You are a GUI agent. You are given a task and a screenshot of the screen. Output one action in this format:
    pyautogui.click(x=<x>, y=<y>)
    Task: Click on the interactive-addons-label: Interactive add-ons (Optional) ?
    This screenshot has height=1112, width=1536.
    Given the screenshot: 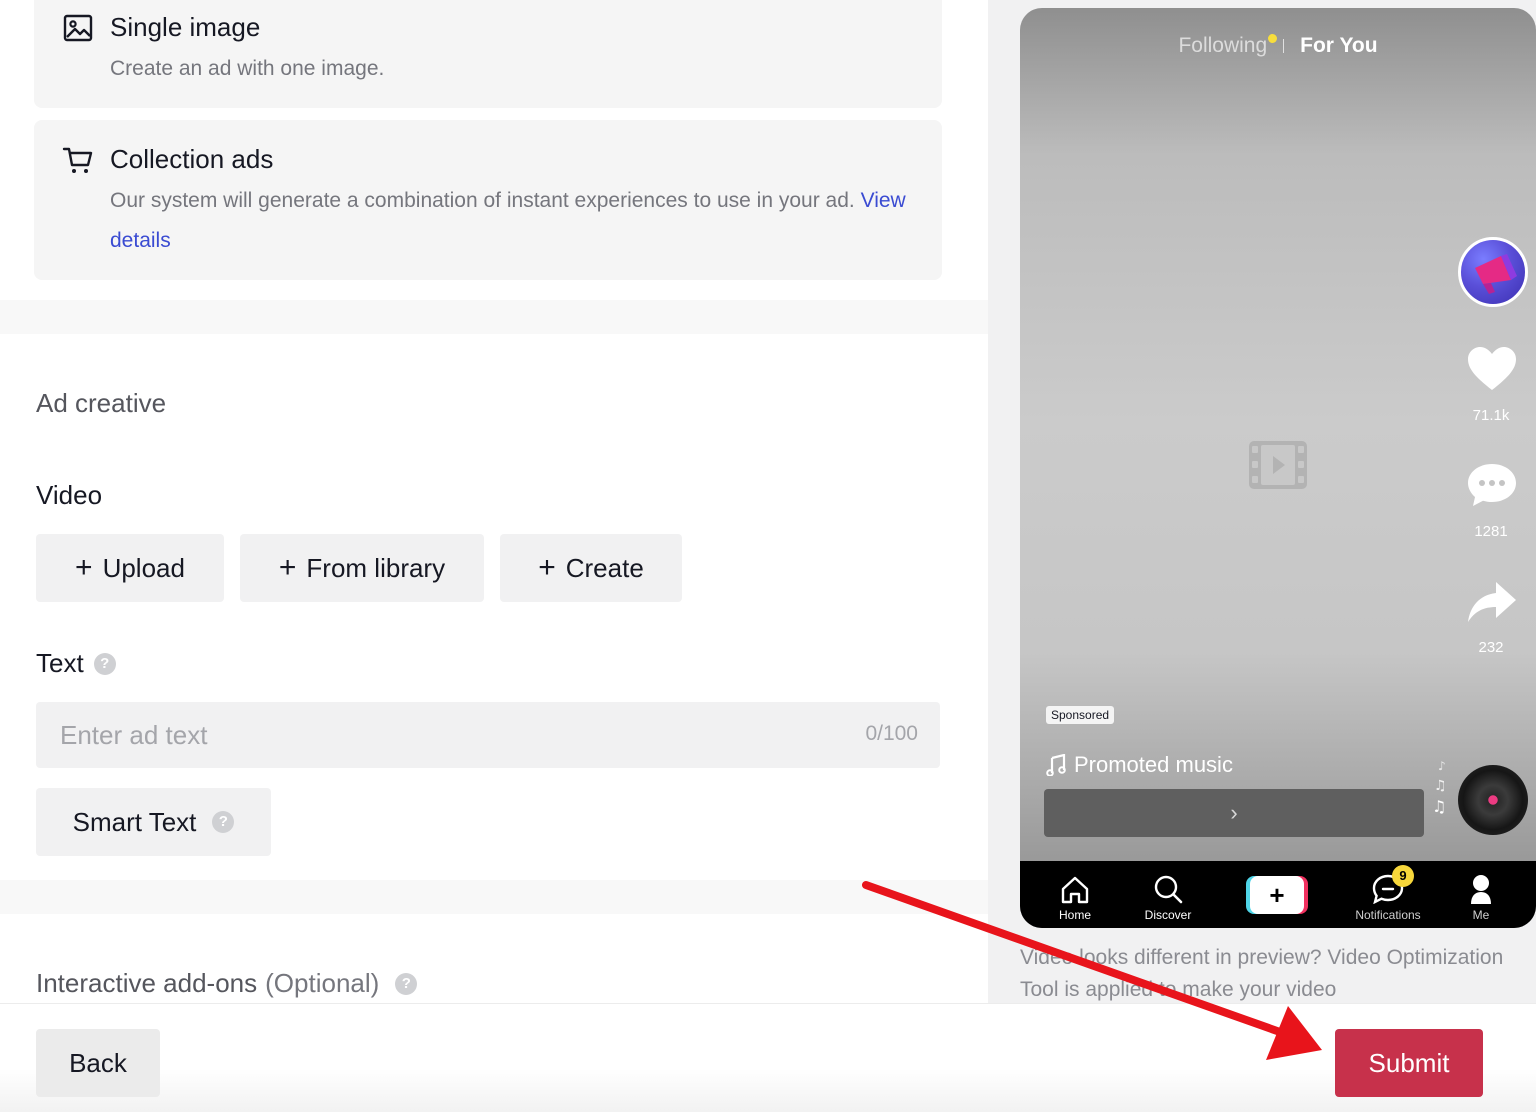 What is the action you would take?
    pyautogui.click(x=227, y=983)
    